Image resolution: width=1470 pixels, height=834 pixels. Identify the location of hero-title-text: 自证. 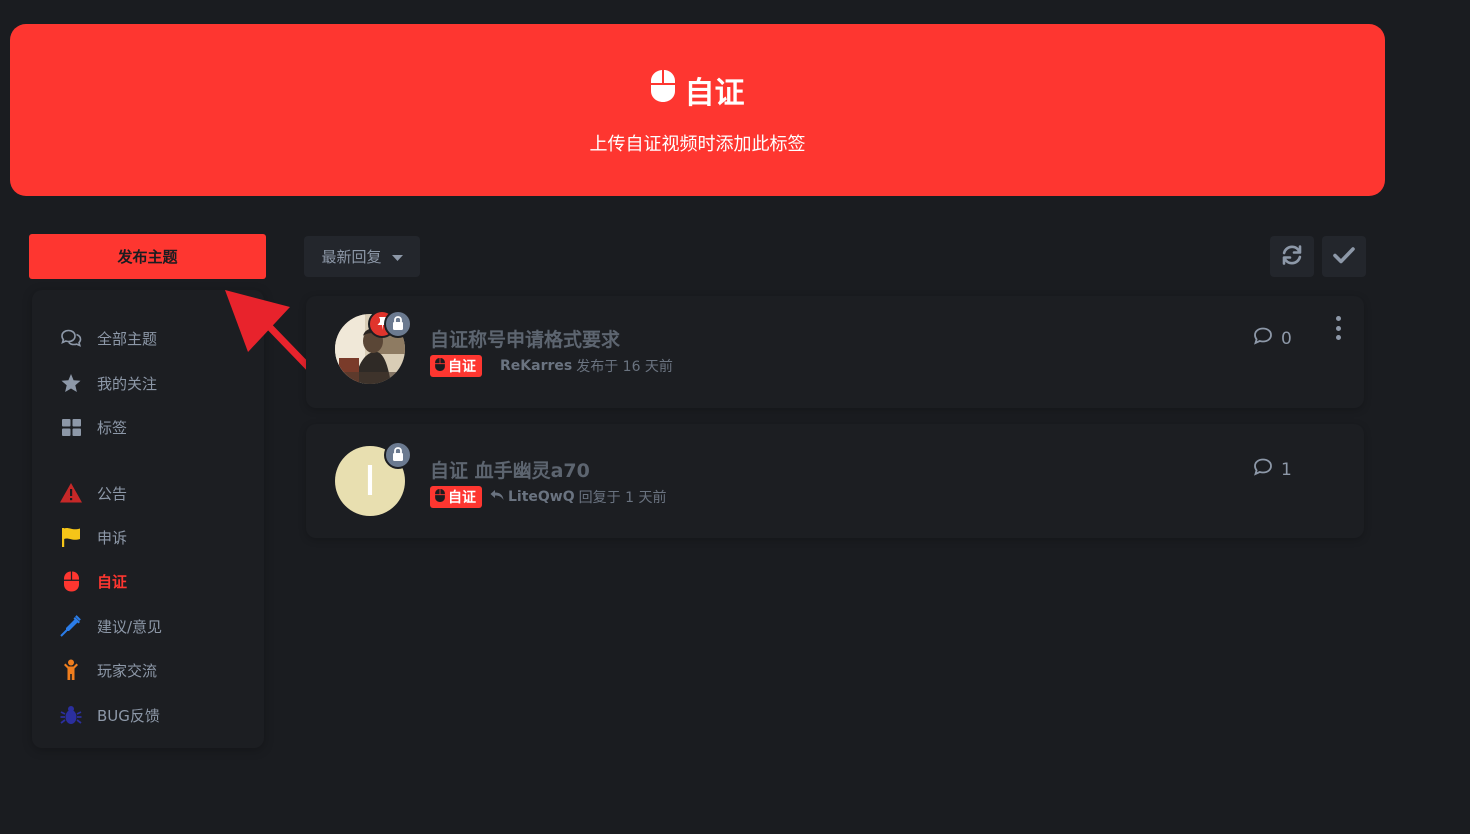
(714, 93).